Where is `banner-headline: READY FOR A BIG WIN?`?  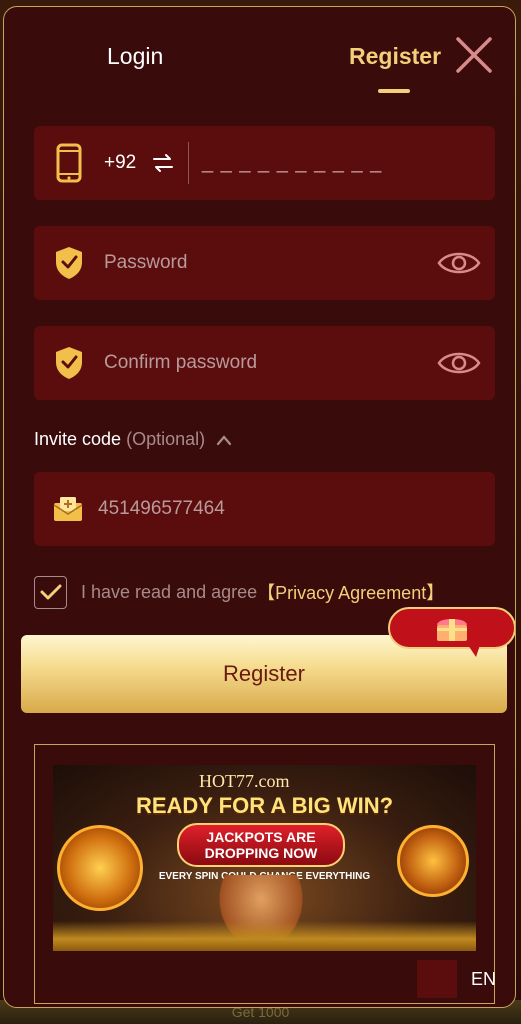
banner-headline: READY FOR A BIG WIN? is located at coordinates (264, 805).